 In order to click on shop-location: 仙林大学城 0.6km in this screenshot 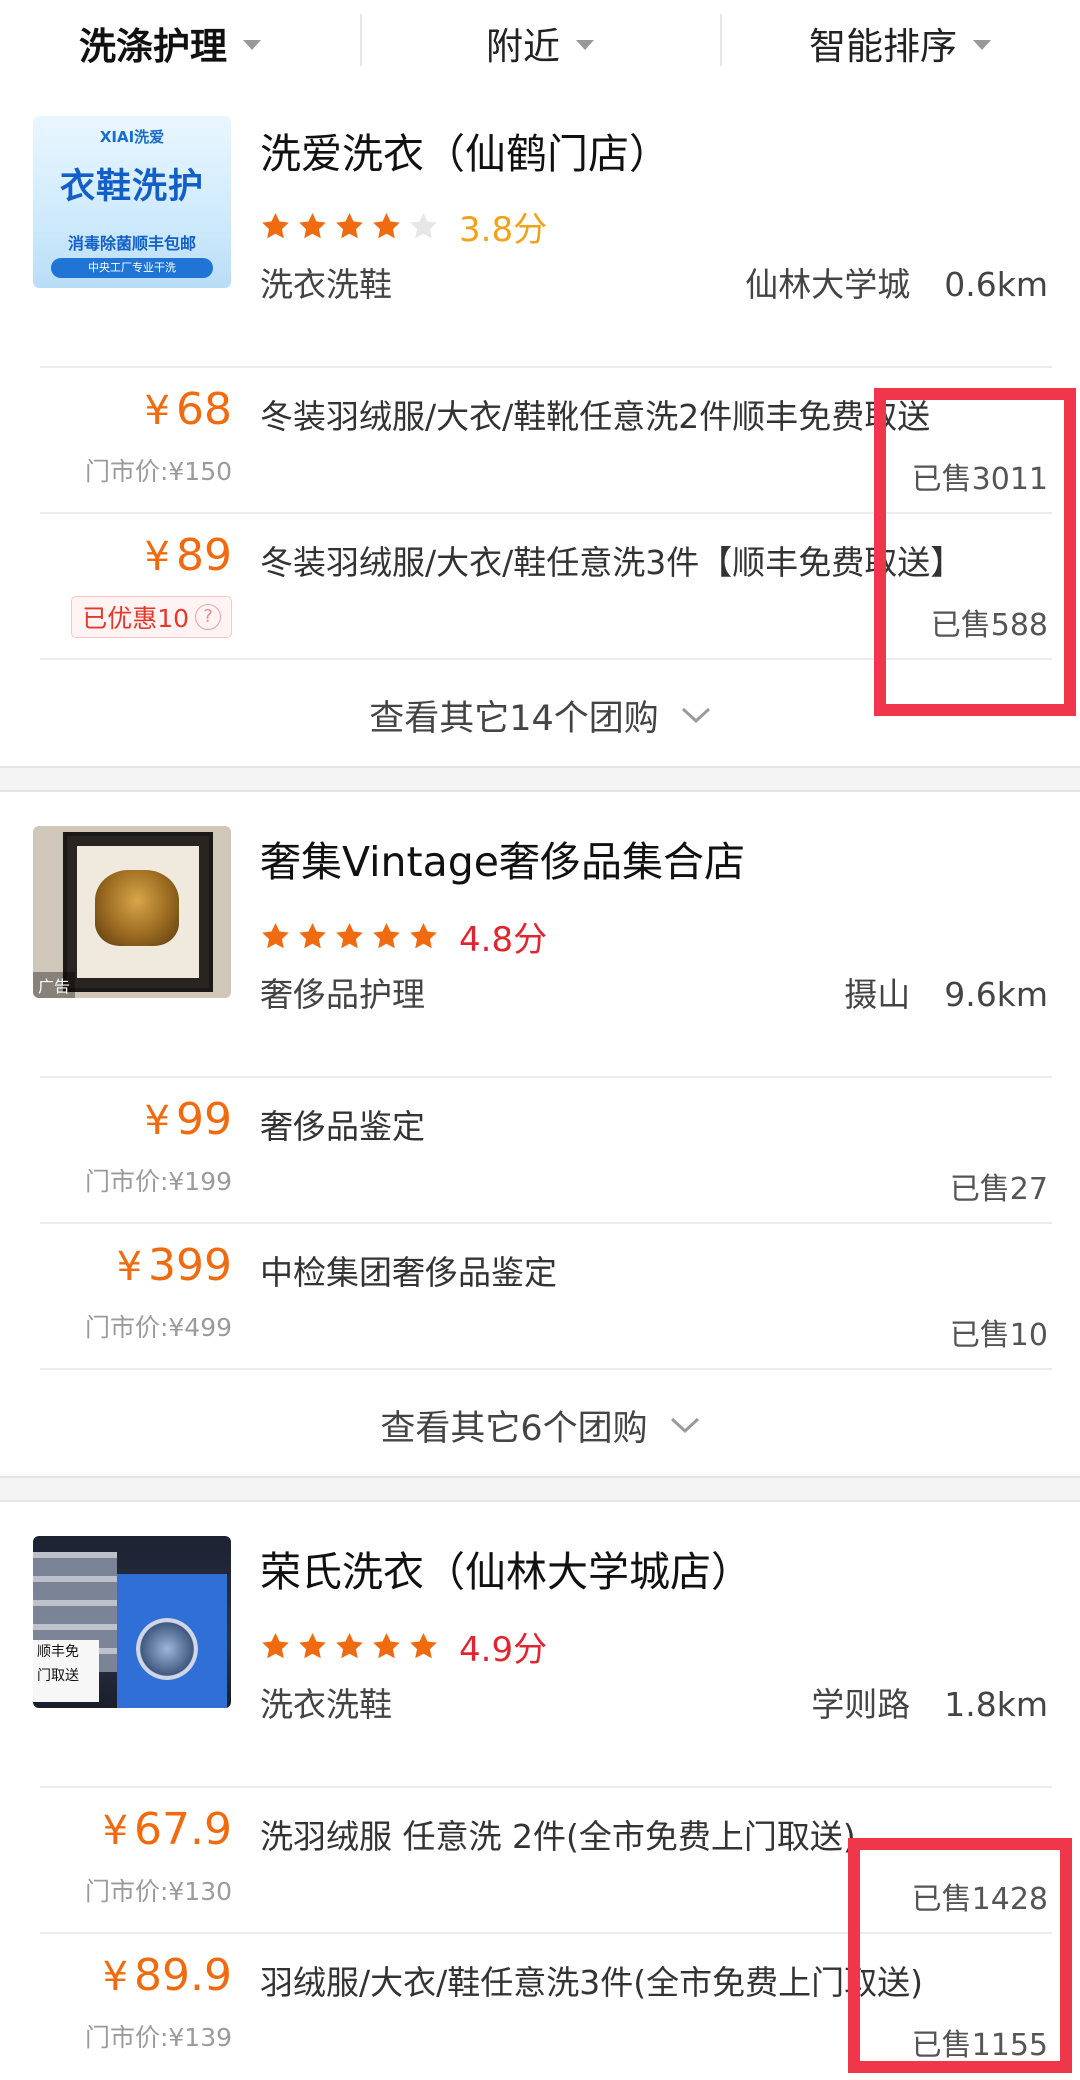, I will do `click(896, 282)`.